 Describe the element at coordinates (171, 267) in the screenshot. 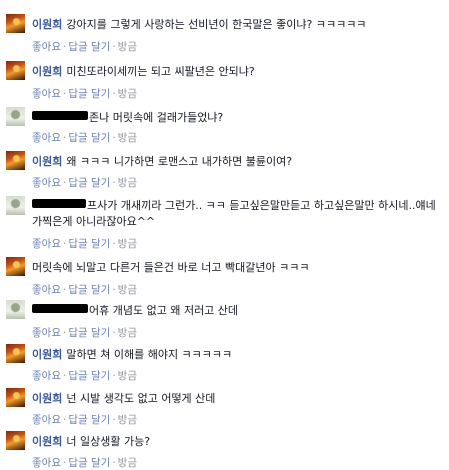

I see `comment-text: 머릿속에 뇌말고 다른거 들은건 바로 너고 빡대갈년아 ㅋㅋㅋ` at that location.